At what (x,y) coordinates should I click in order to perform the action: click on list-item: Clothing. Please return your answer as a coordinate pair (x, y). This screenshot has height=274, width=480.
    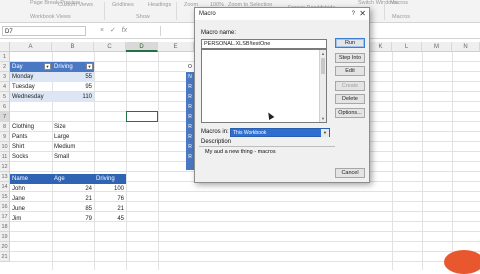
    Looking at the image, I should click on (31, 127).